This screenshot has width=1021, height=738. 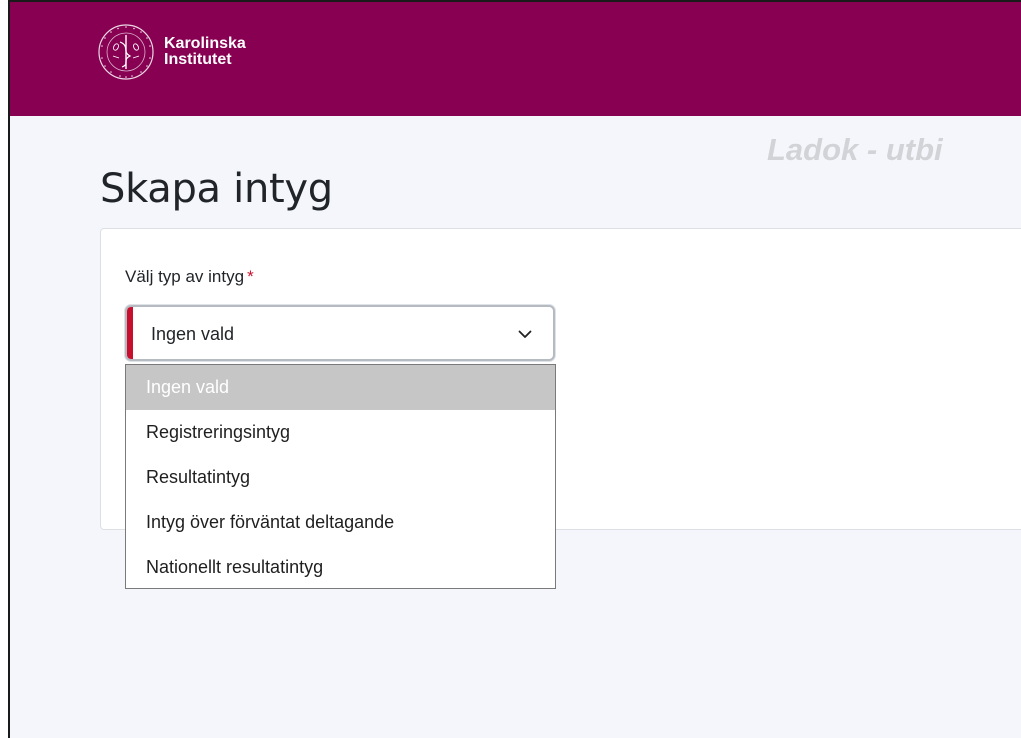 I want to click on option-nationellt-resultatintyg: Nationellt resultatintyg, so click(x=340, y=567).